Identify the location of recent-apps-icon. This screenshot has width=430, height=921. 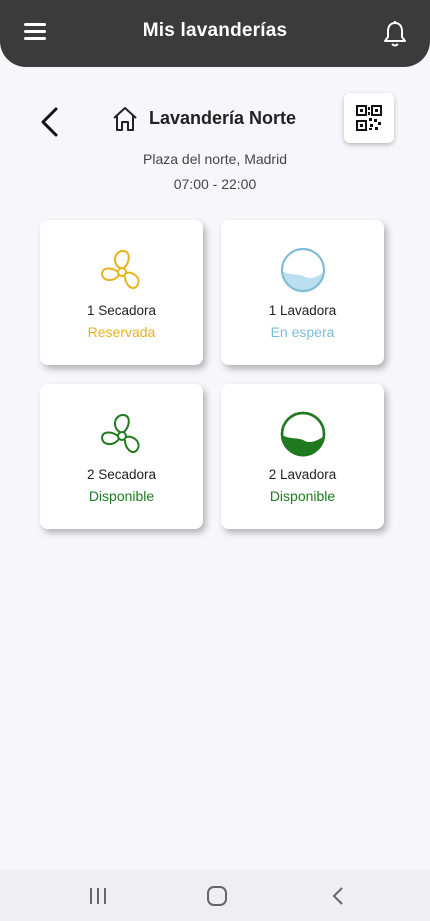
(98, 896).